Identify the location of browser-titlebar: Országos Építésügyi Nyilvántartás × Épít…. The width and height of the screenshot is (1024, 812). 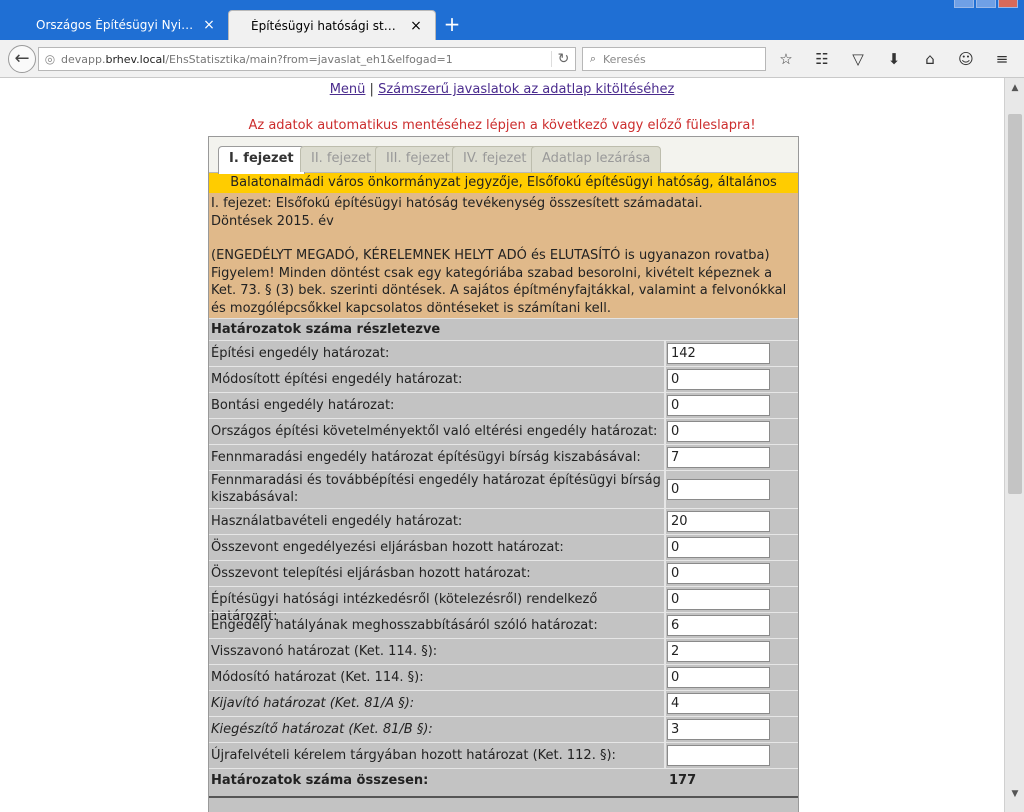
(512, 20).